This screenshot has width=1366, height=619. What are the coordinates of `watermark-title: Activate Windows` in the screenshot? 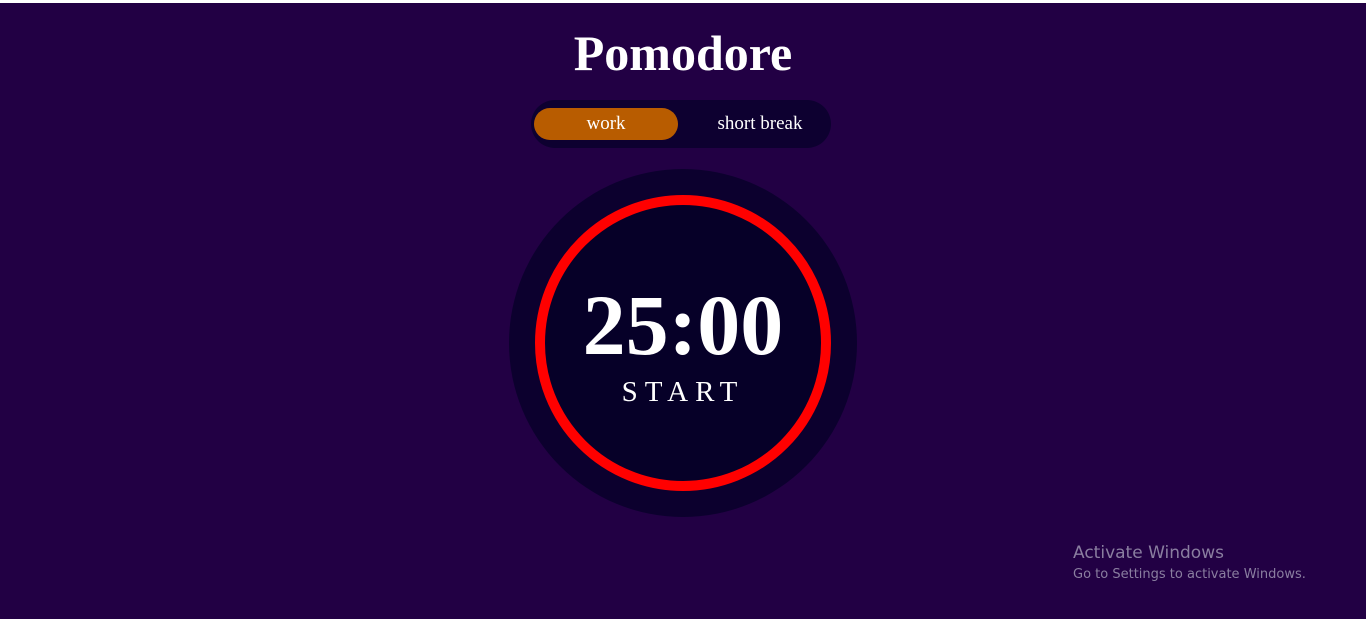 It's located at (1148, 553).